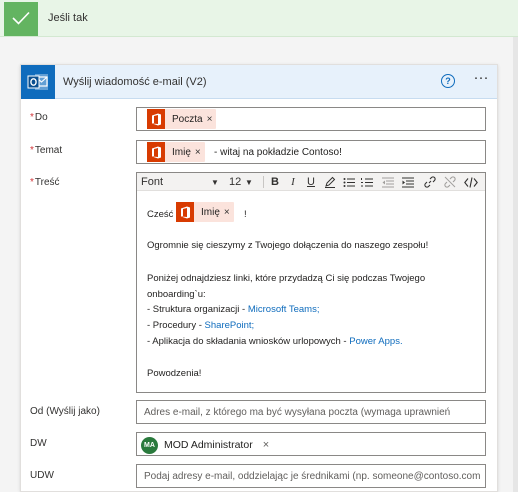  Describe the element at coordinates (149, 445) in the screenshot. I see `avatar: MA` at that location.